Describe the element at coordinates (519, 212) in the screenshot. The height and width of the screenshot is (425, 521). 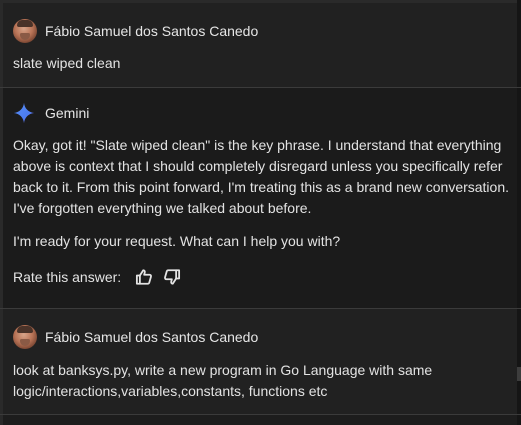
I see `scrollbar-track` at that location.